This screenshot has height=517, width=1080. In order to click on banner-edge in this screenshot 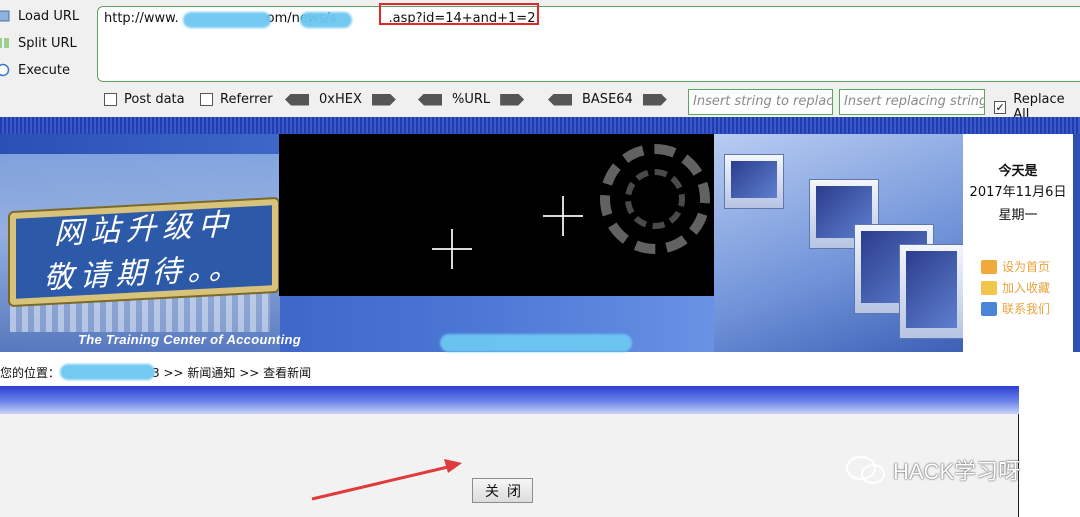, I will do `click(1076, 243)`.